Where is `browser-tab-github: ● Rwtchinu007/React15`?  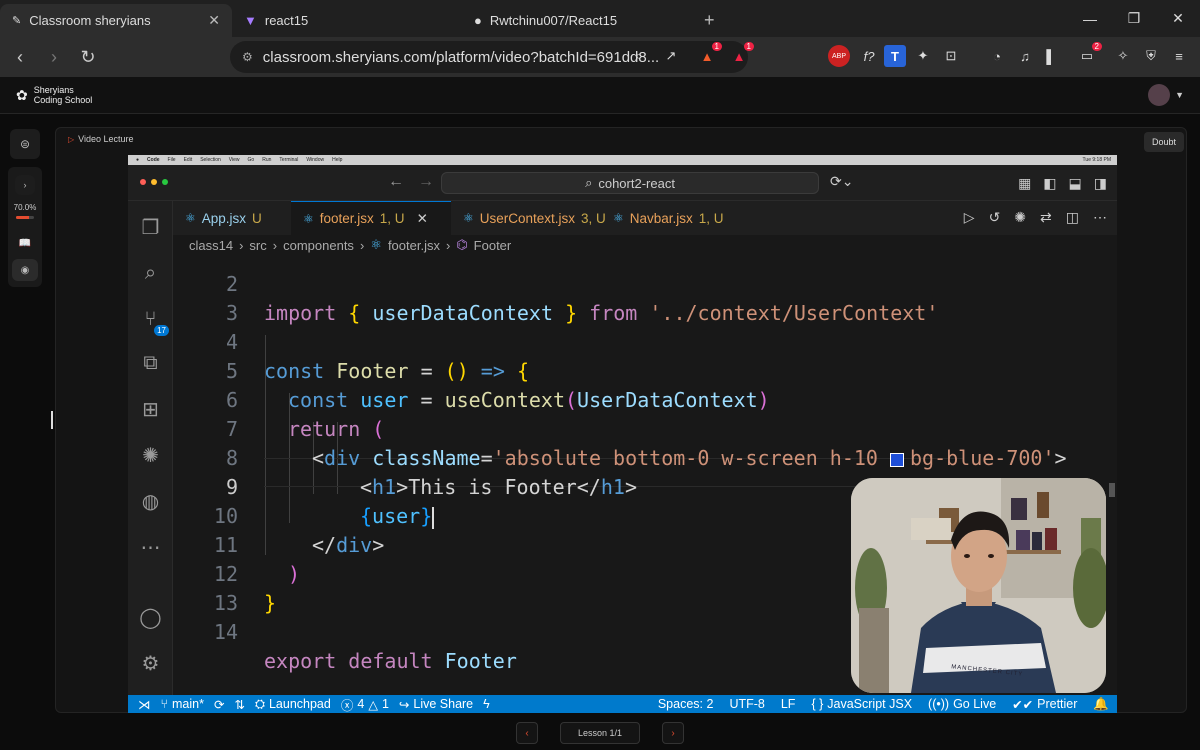 browser-tab-github: ● Rwtchinu007/React15 is located at coordinates (577, 20).